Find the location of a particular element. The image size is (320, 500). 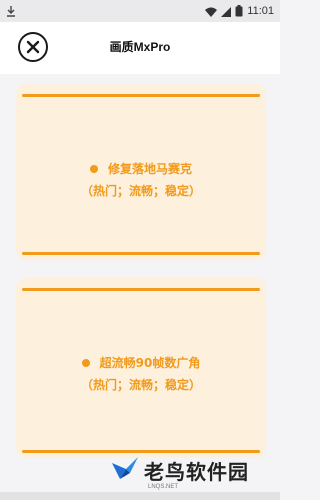

battery-icon is located at coordinates (239, 11).